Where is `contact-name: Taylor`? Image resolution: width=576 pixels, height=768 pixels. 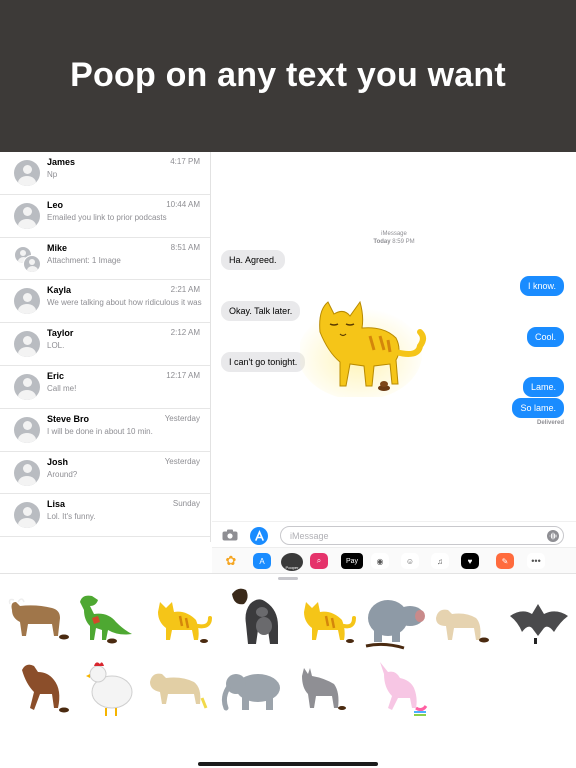 contact-name: Taylor is located at coordinates (60, 333).